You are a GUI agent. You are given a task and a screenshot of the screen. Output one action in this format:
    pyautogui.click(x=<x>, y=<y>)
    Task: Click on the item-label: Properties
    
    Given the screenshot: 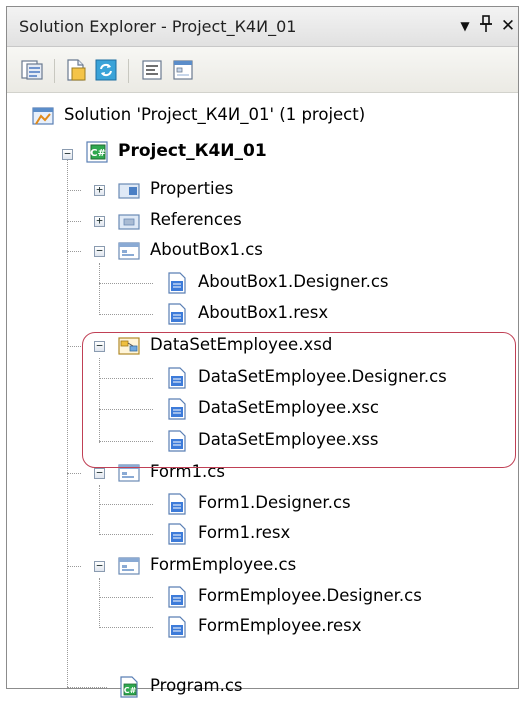 What is the action you would take?
    pyautogui.click(x=192, y=188)
    